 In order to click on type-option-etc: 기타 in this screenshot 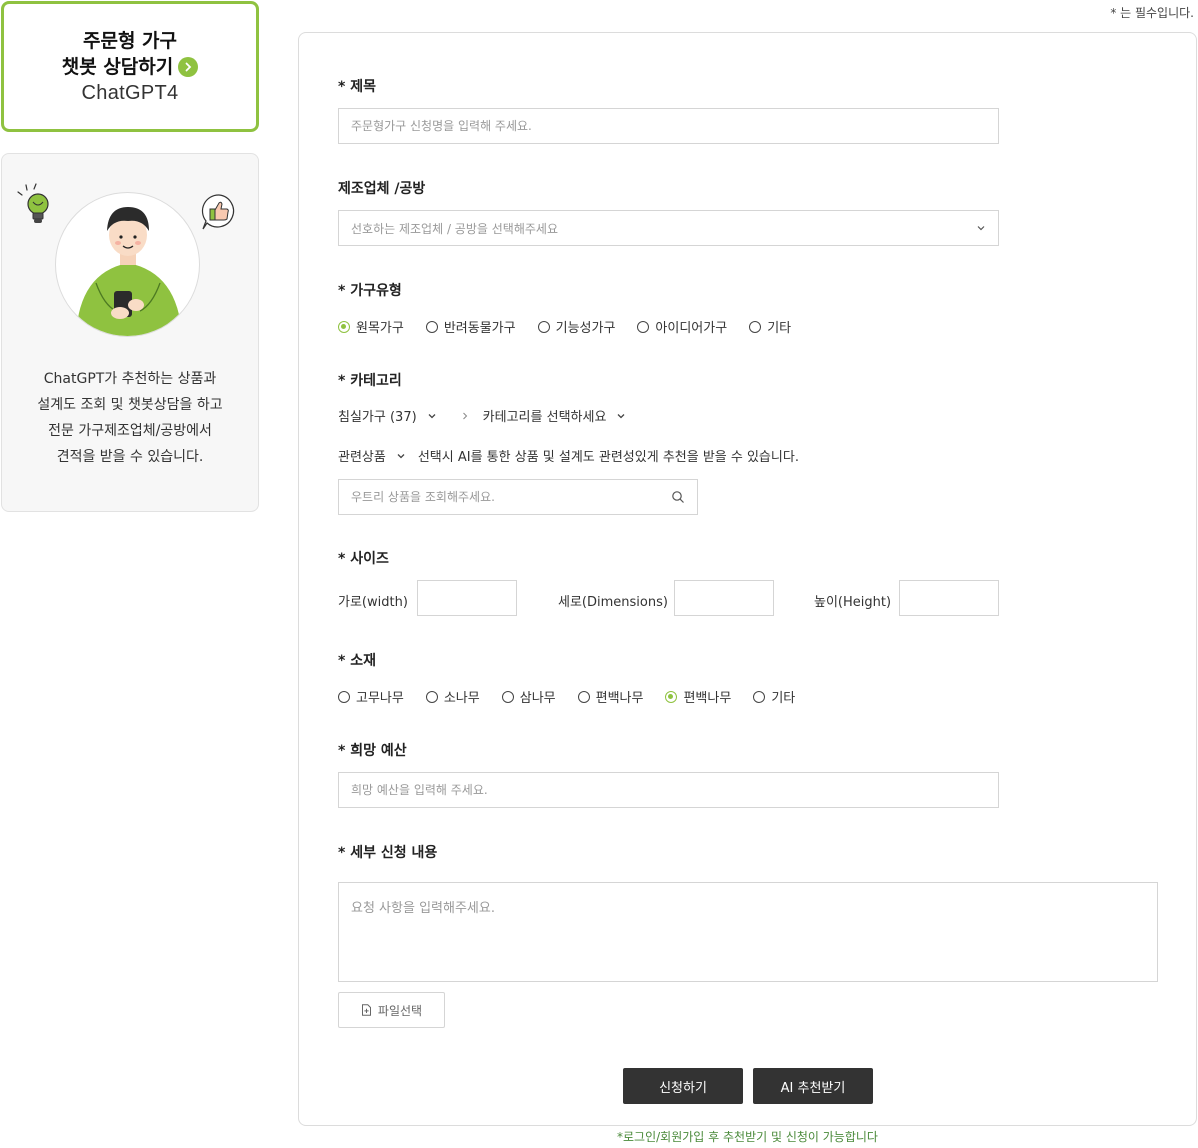, I will do `click(770, 326)`.